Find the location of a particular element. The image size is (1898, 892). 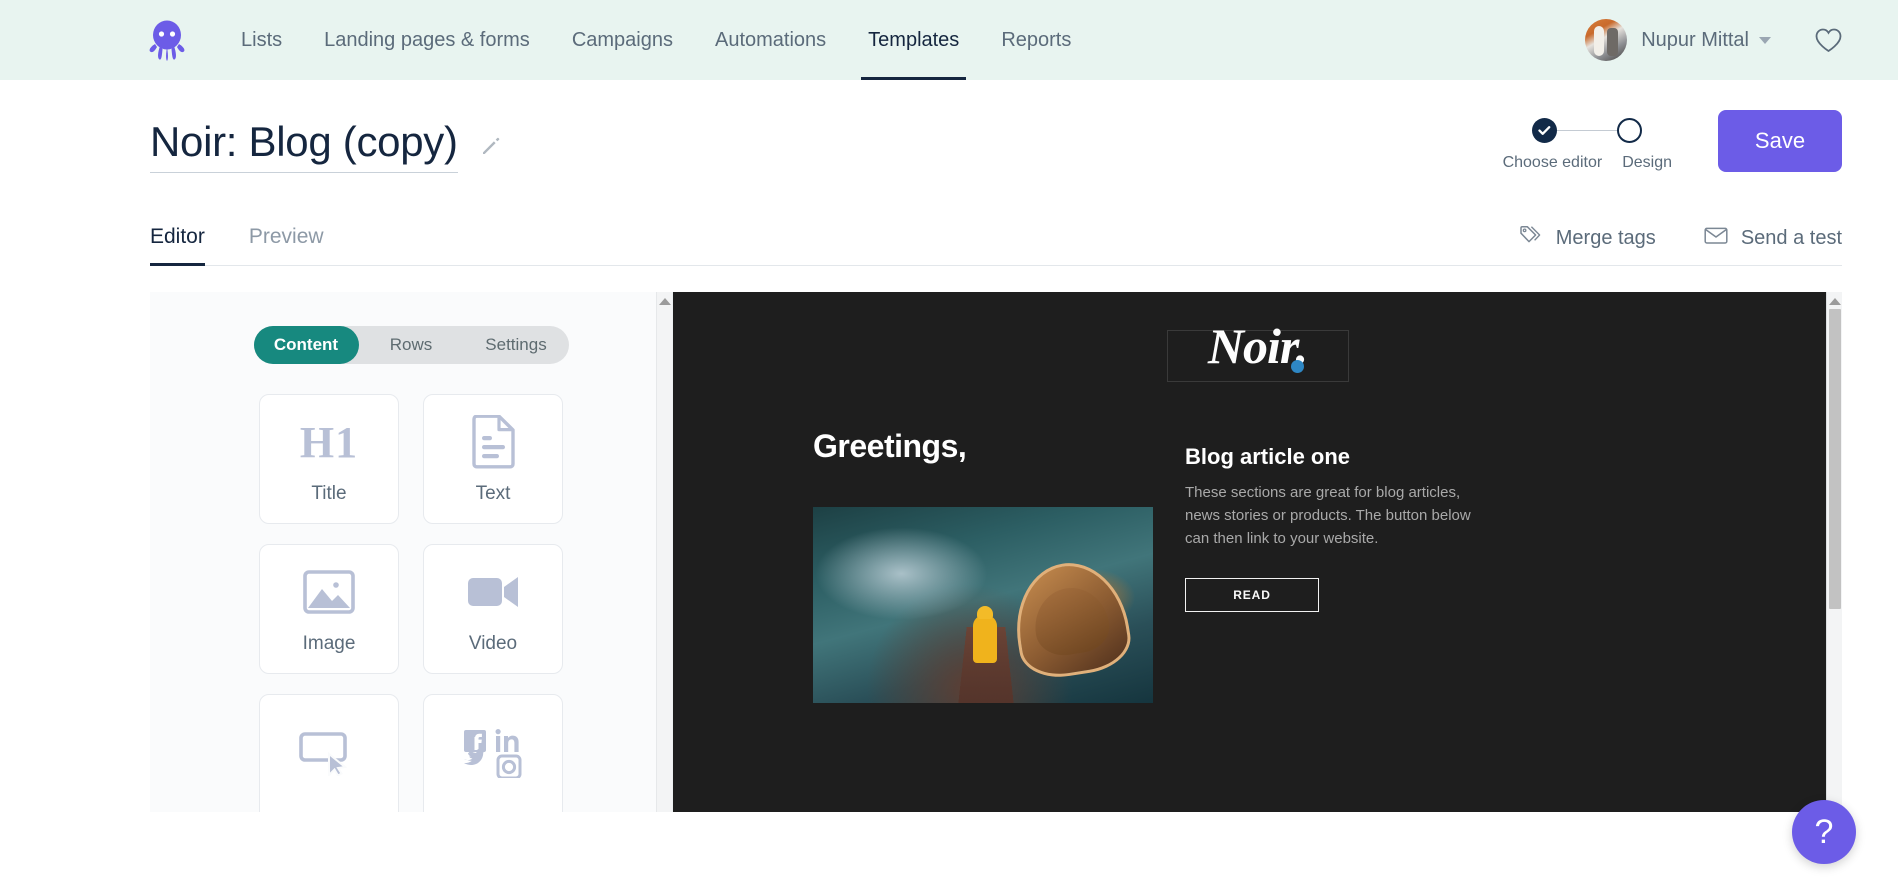

tab-editor: Editor is located at coordinates (177, 245).